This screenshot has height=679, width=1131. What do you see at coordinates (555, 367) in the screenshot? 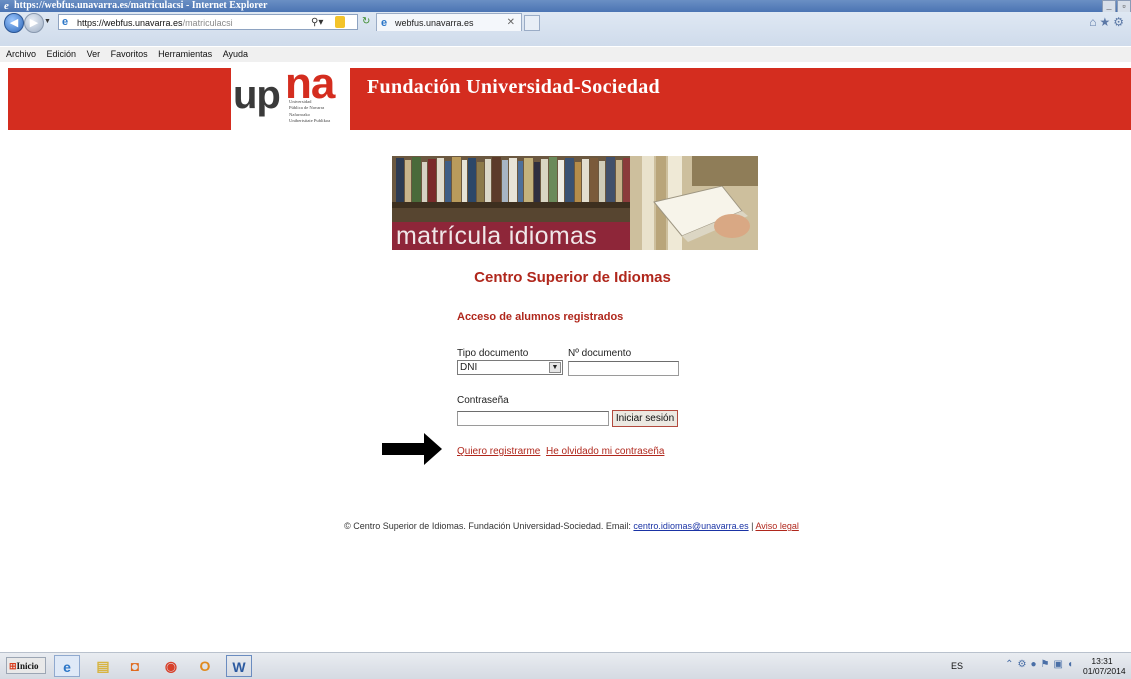
I see `chevron-down-icon: ▼` at bounding box center [555, 367].